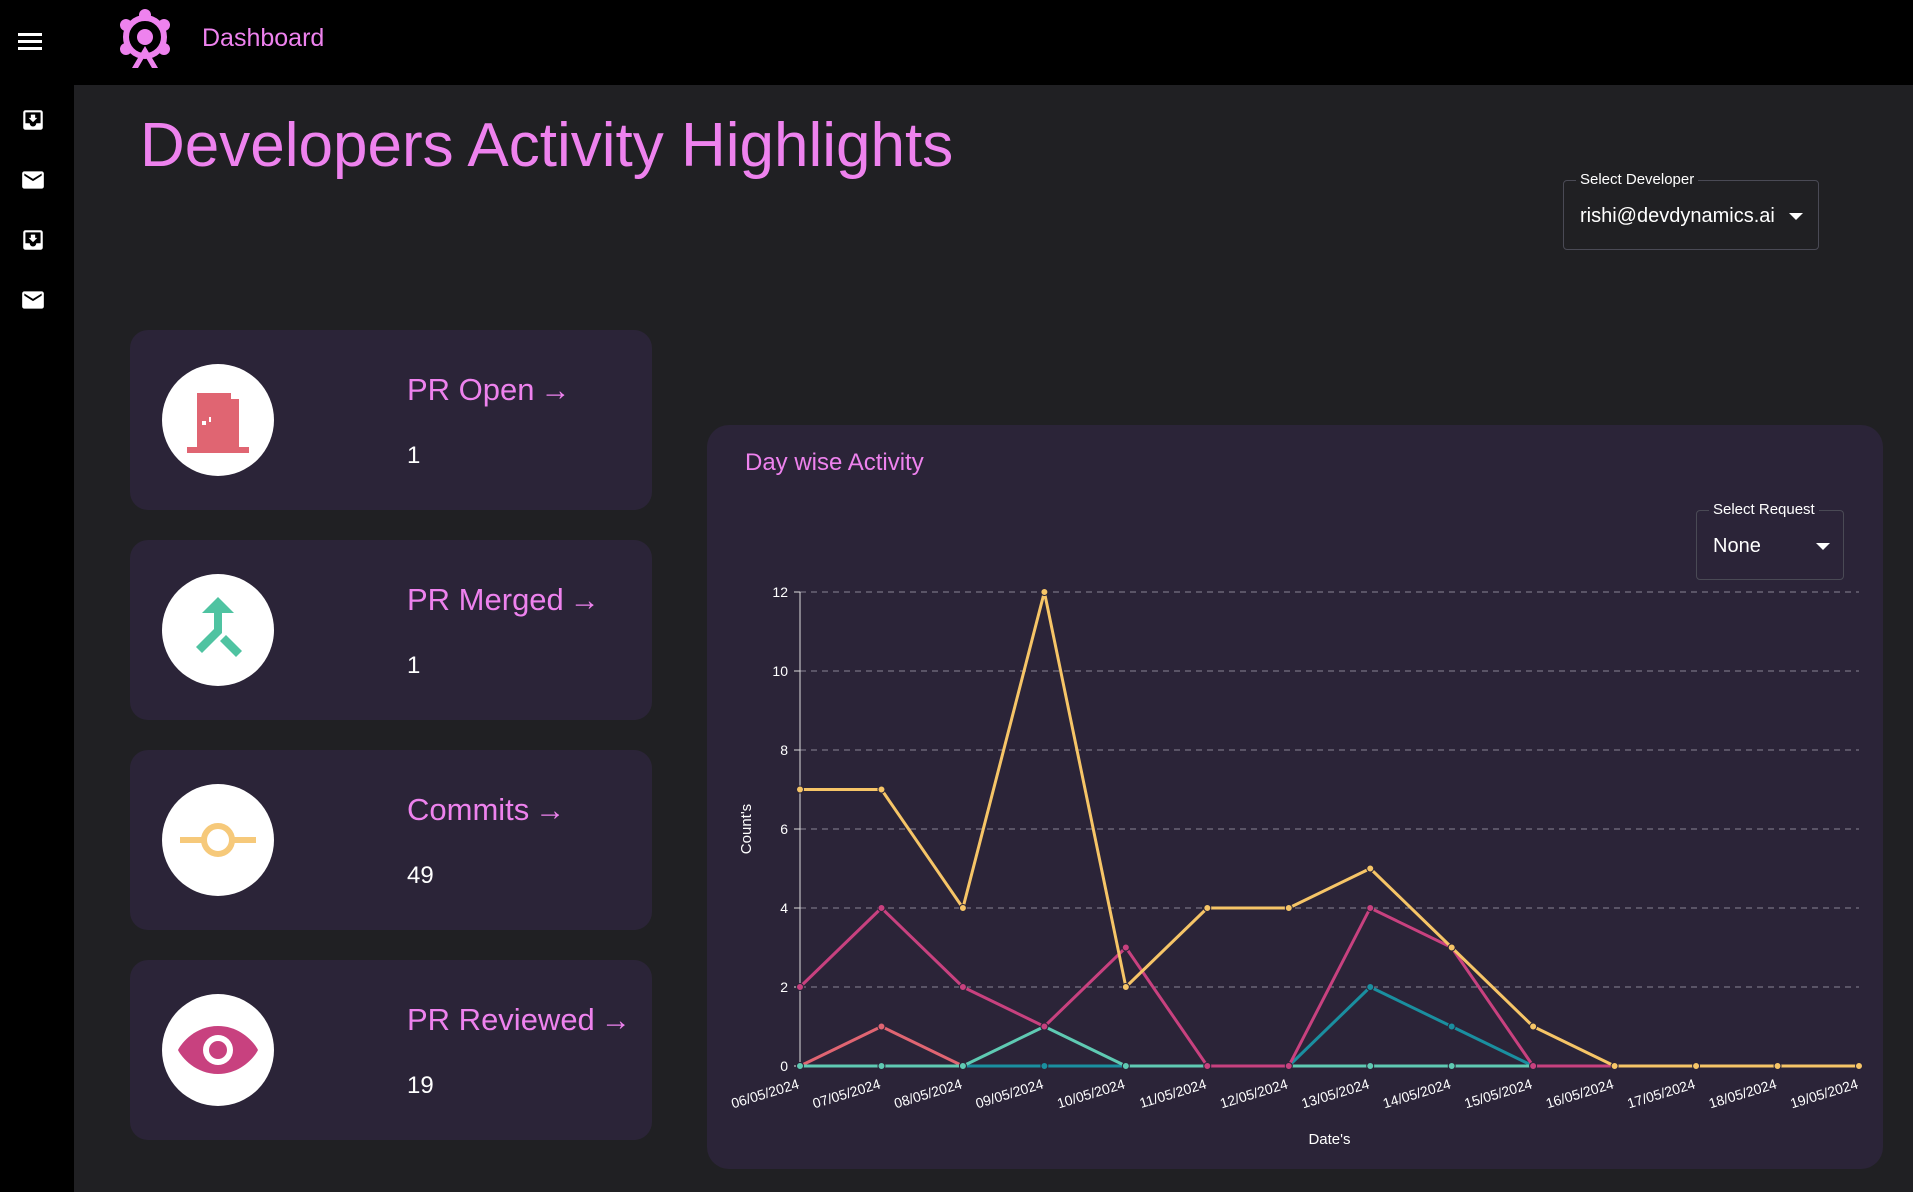  What do you see at coordinates (1091, 1094) in the screenshot?
I see `x-tick-label: 10/05/2024` at bounding box center [1091, 1094].